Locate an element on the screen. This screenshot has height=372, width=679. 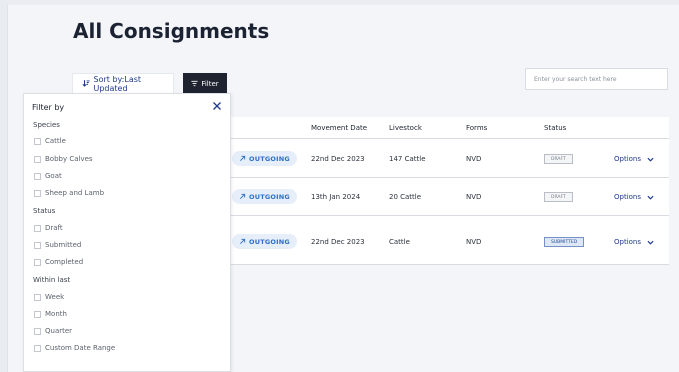
filter-option-submitted: Submitted is located at coordinates (57, 245).